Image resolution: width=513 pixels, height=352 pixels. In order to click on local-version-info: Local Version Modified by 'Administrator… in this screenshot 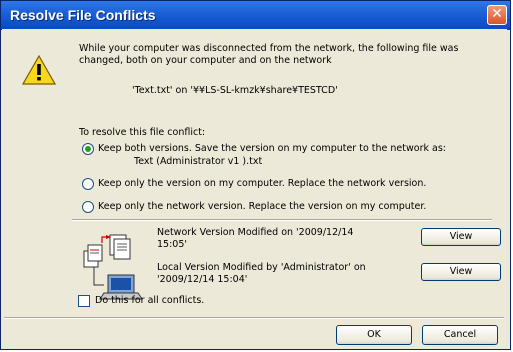, I will do `click(261, 273)`.